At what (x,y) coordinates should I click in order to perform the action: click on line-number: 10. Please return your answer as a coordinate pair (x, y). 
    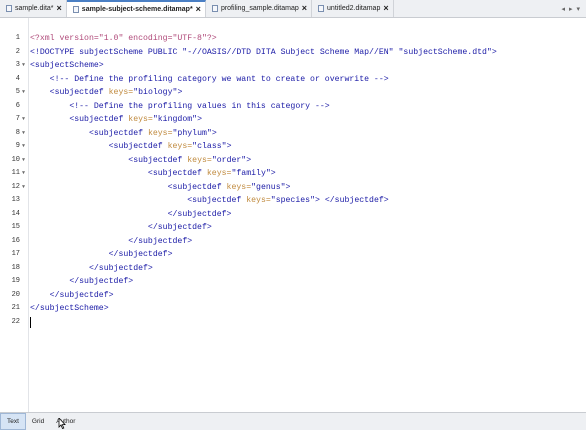
    Looking at the image, I should click on (15, 159).